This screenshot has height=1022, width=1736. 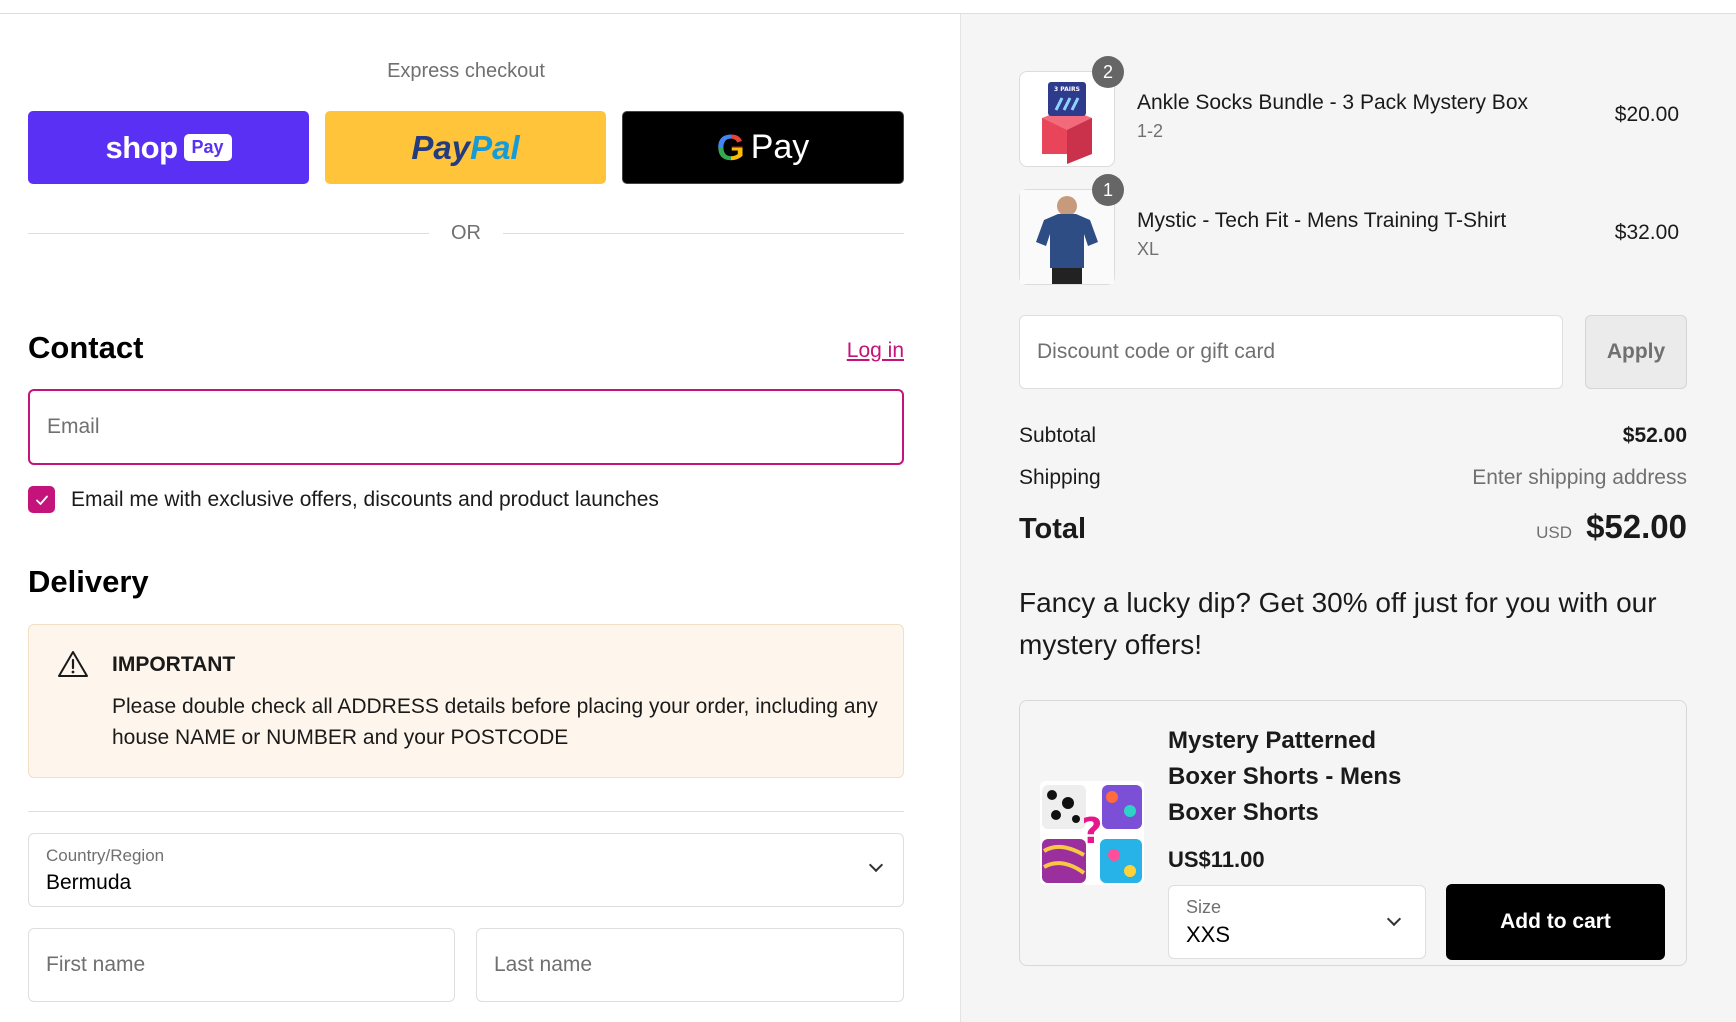 I want to click on shop-pay-wordmark: shop, so click(x=141, y=147).